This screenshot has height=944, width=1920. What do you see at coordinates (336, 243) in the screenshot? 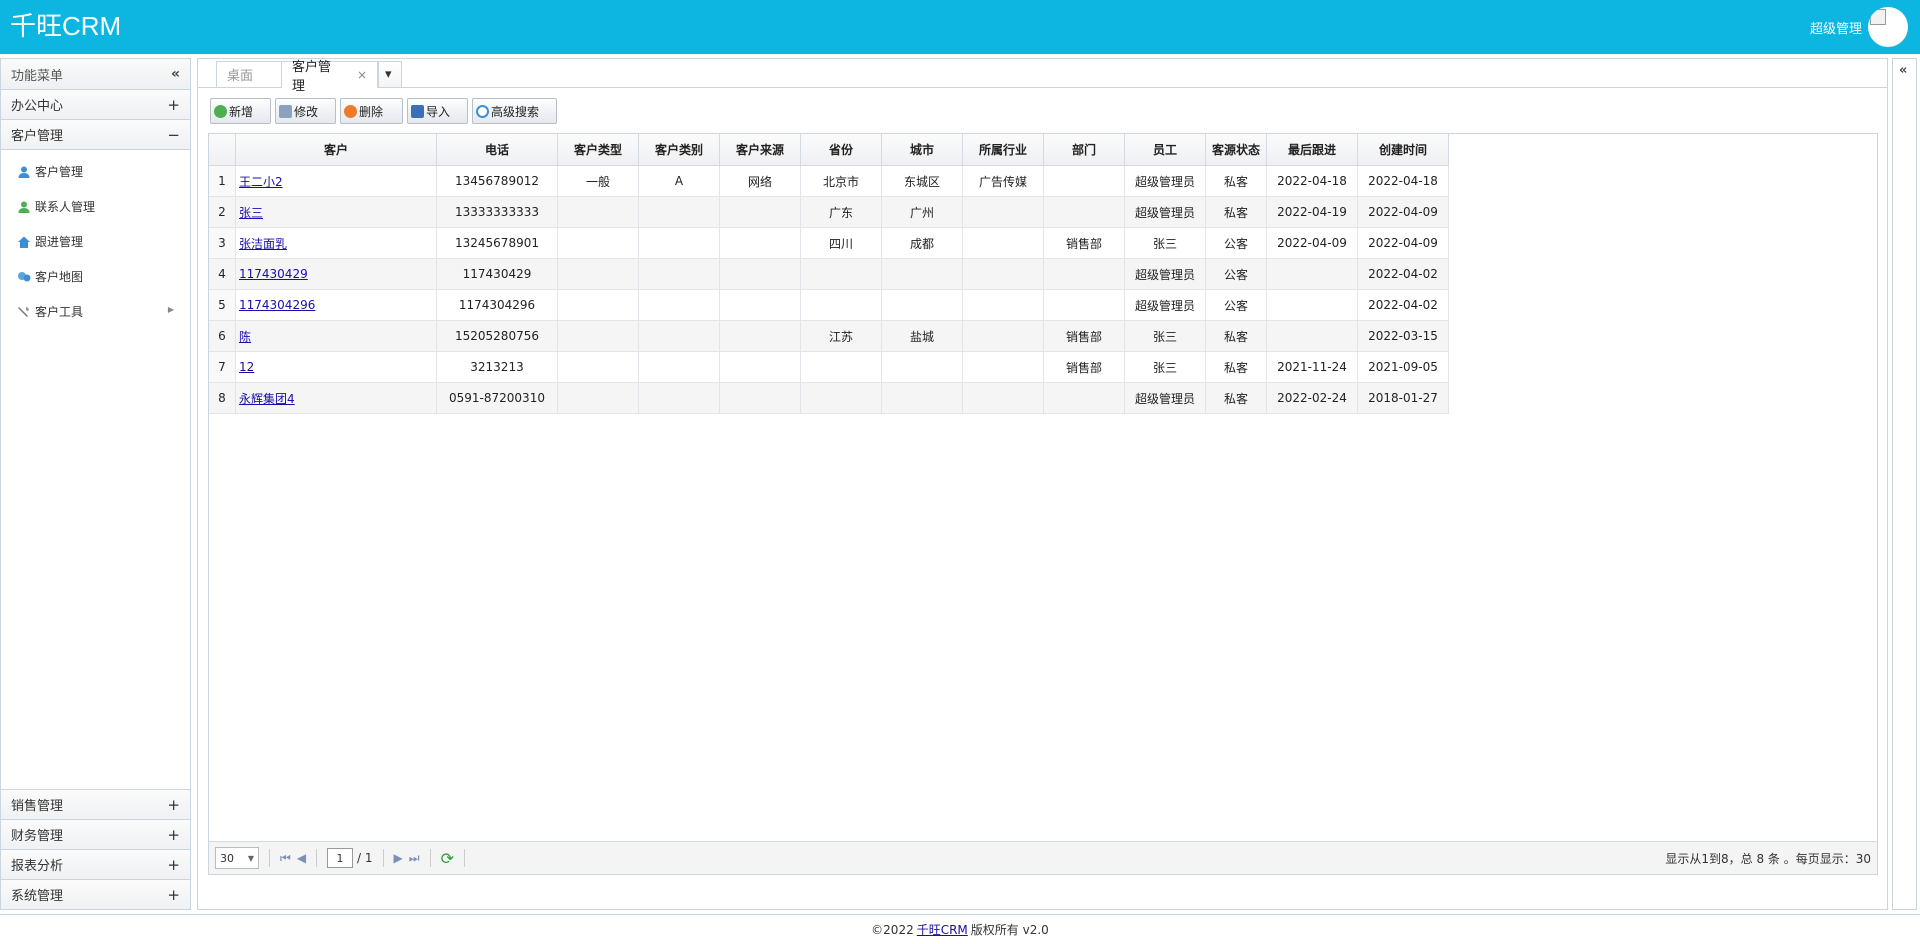
I see `customer-name-cell: 张洁面乳` at bounding box center [336, 243].